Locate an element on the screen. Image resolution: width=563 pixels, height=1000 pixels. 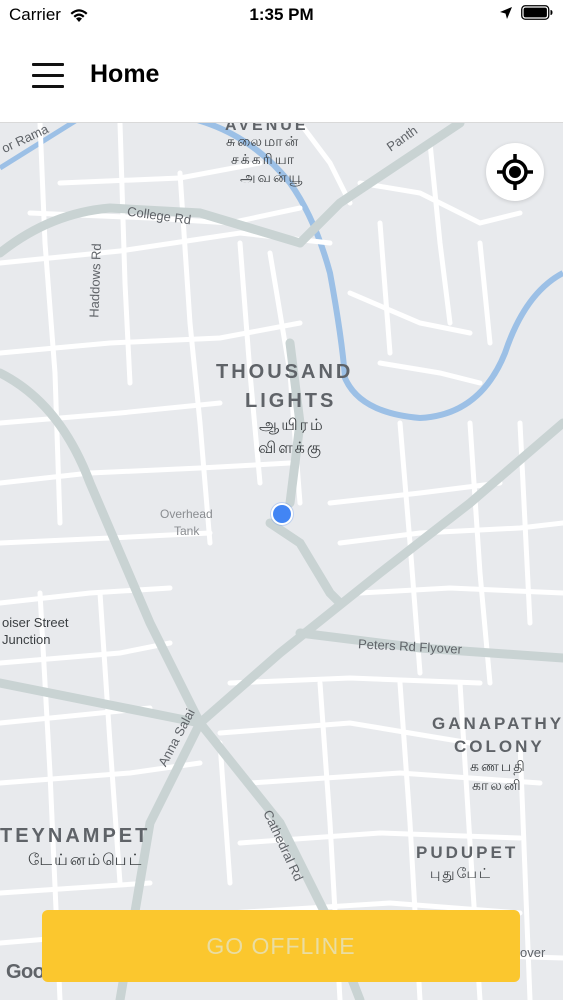
nav-bar: Home is located at coordinates (281, 76).